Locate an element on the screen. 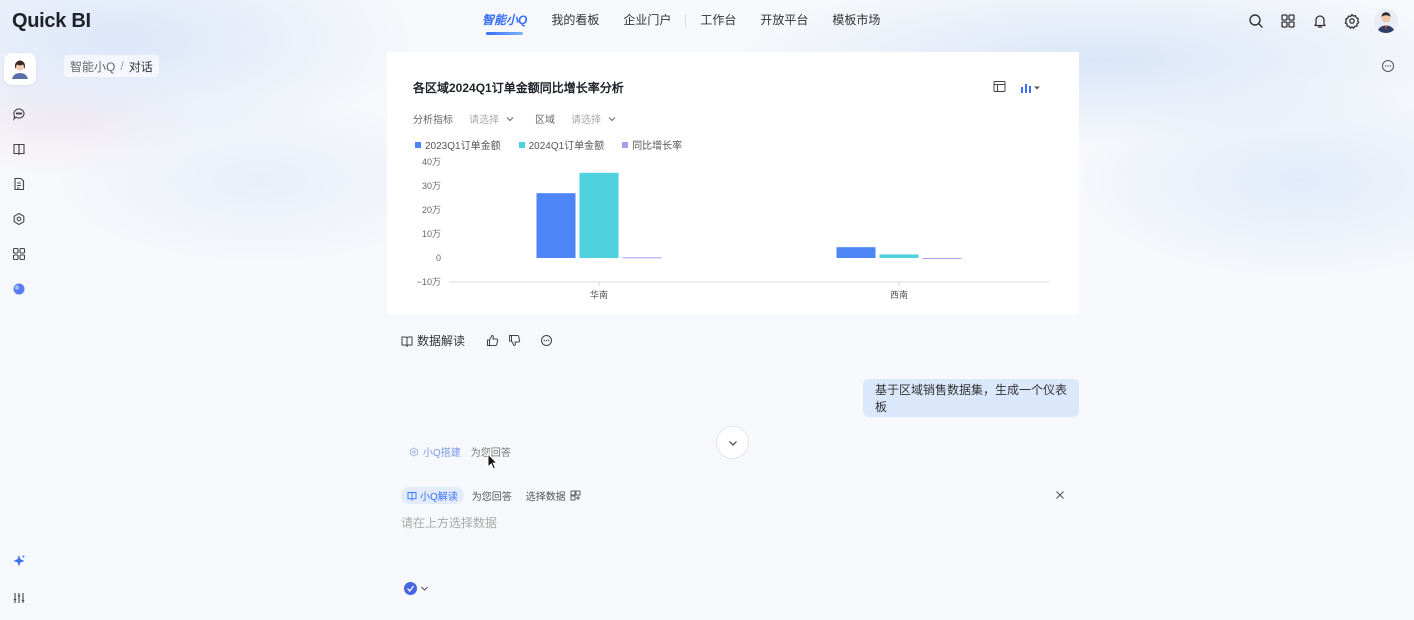 This screenshot has width=1414, height=620. breadcrumb-current: 对话 is located at coordinates (140, 66).